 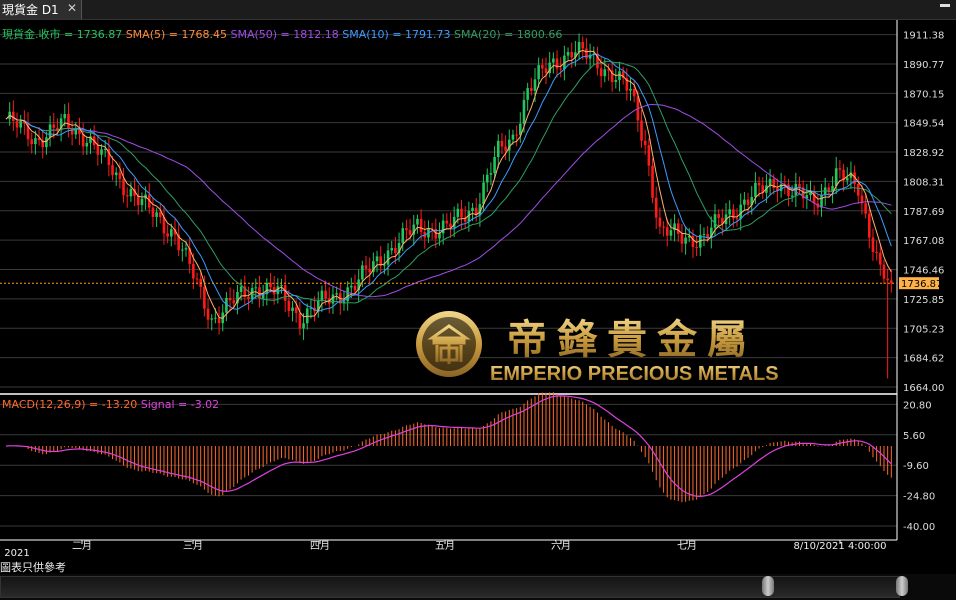 What do you see at coordinates (768, 586) in the screenshot?
I see `scroll-thumb-left` at bounding box center [768, 586].